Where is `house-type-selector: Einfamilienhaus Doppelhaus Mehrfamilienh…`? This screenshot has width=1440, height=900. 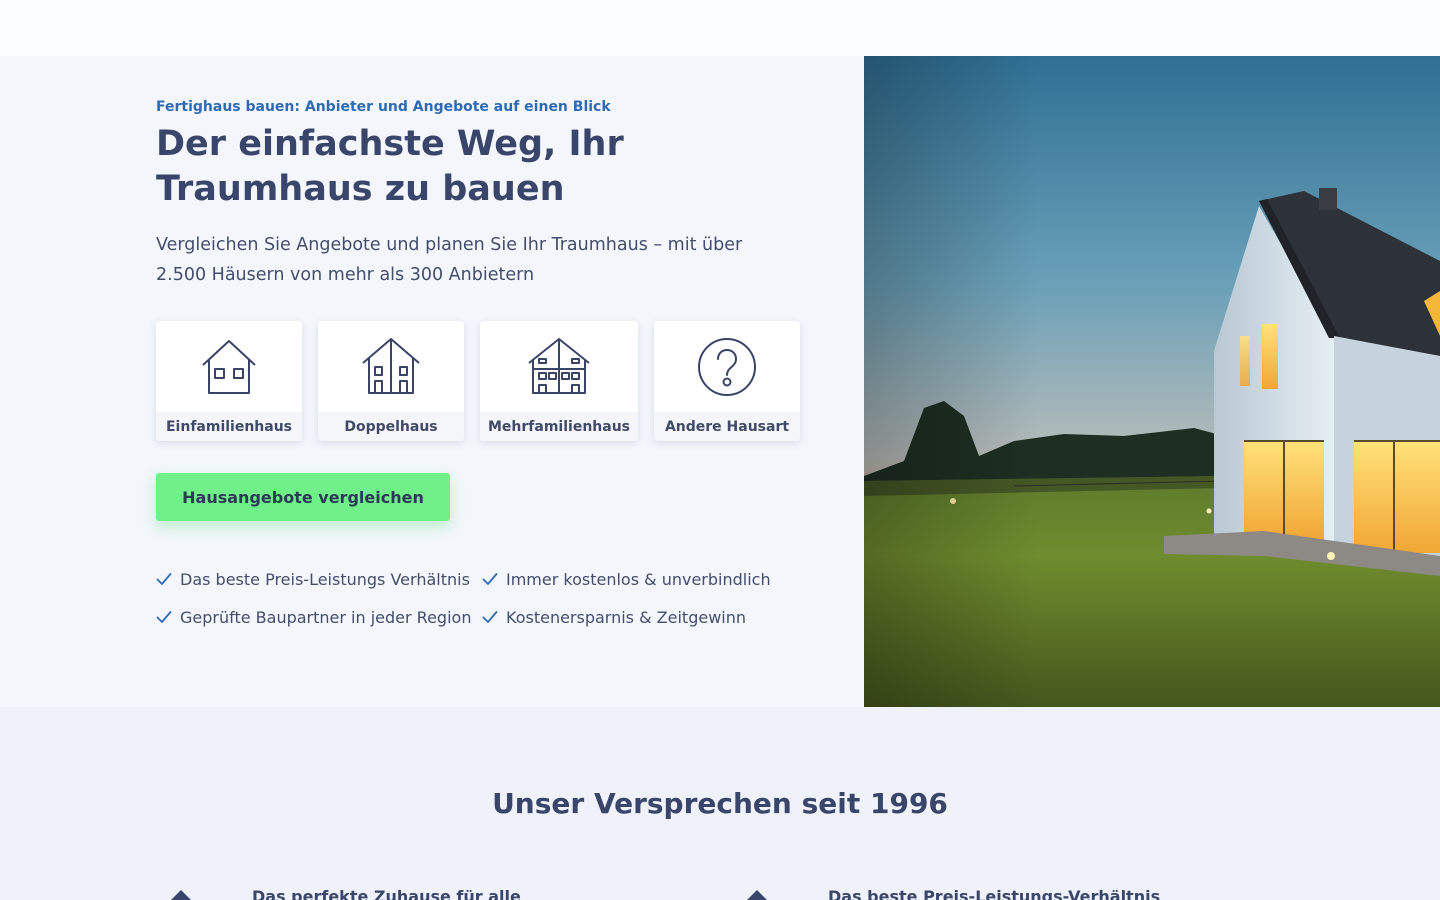 house-type-selector: Einfamilienhaus Doppelhaus Mehrfamilienh… is located at coordinates (486, 381).